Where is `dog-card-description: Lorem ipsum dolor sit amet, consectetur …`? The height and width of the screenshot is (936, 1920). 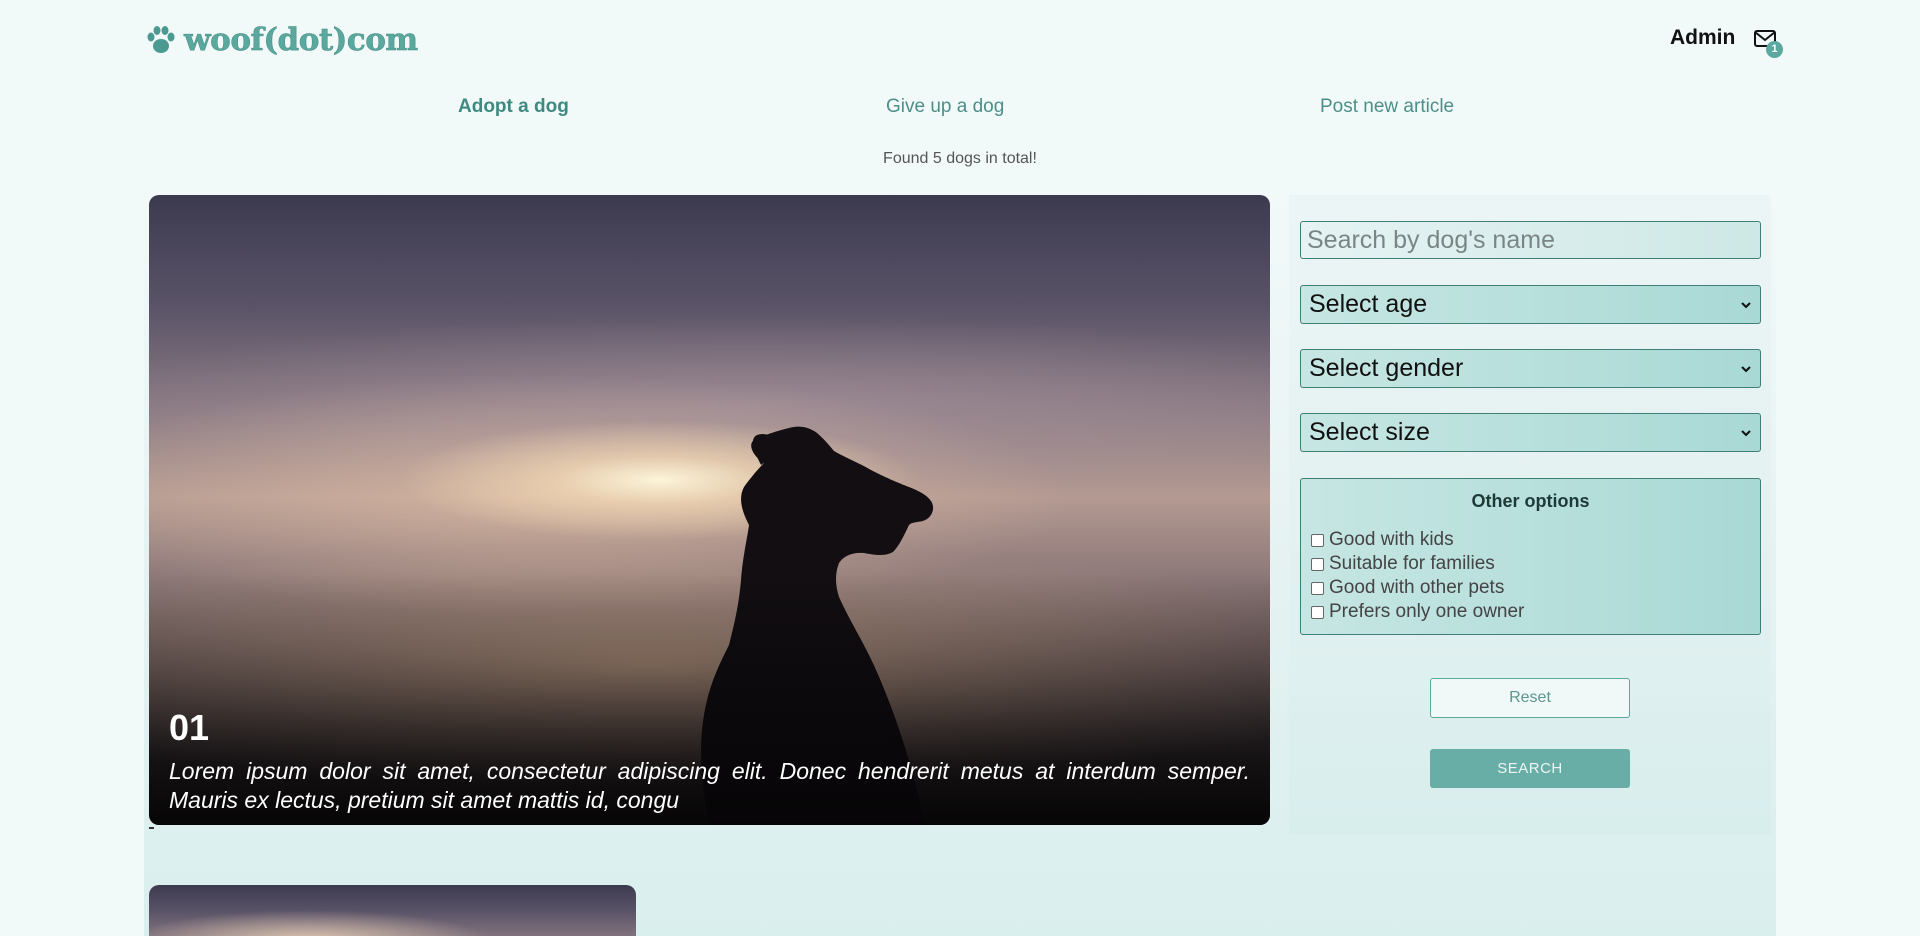
dog-card-description: Lorem ipsum dolor sit amet, consectetur … is located at coordinates (709, 785).